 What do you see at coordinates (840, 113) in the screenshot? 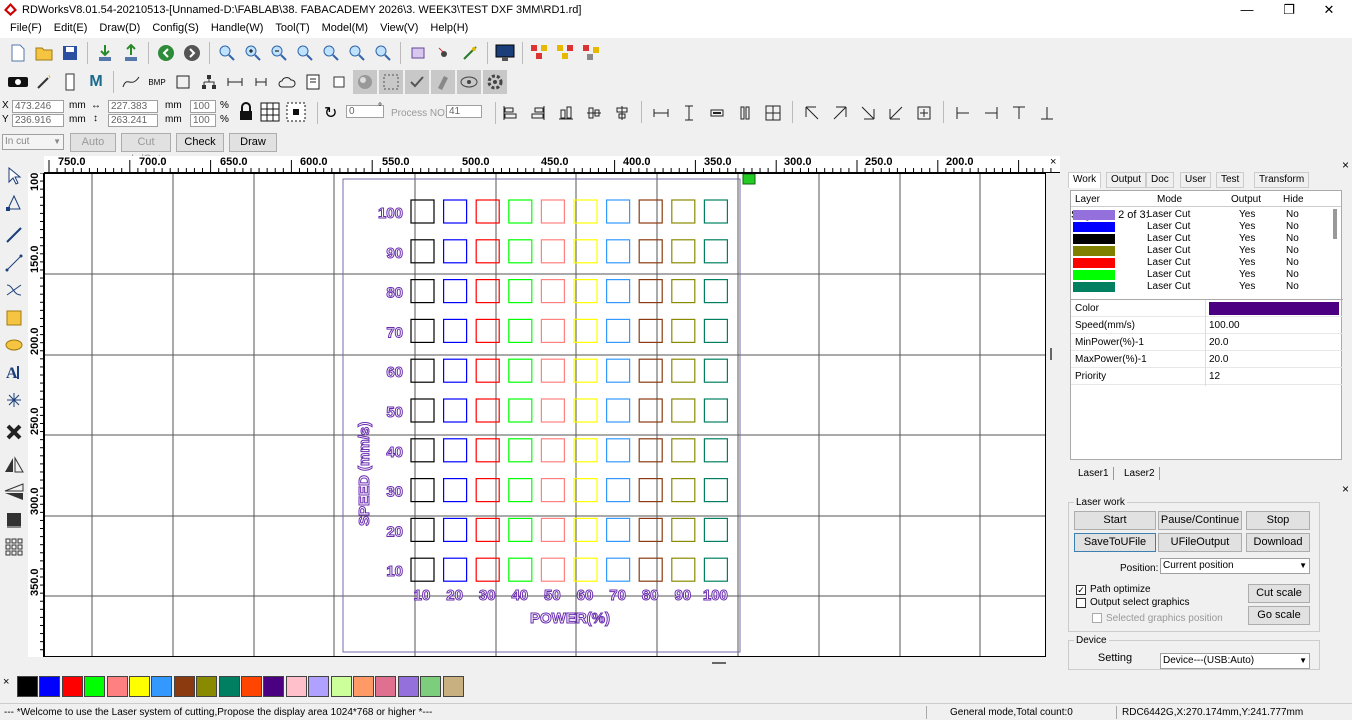
I see `move-top-right-icon` at bounding box center [840, 113].